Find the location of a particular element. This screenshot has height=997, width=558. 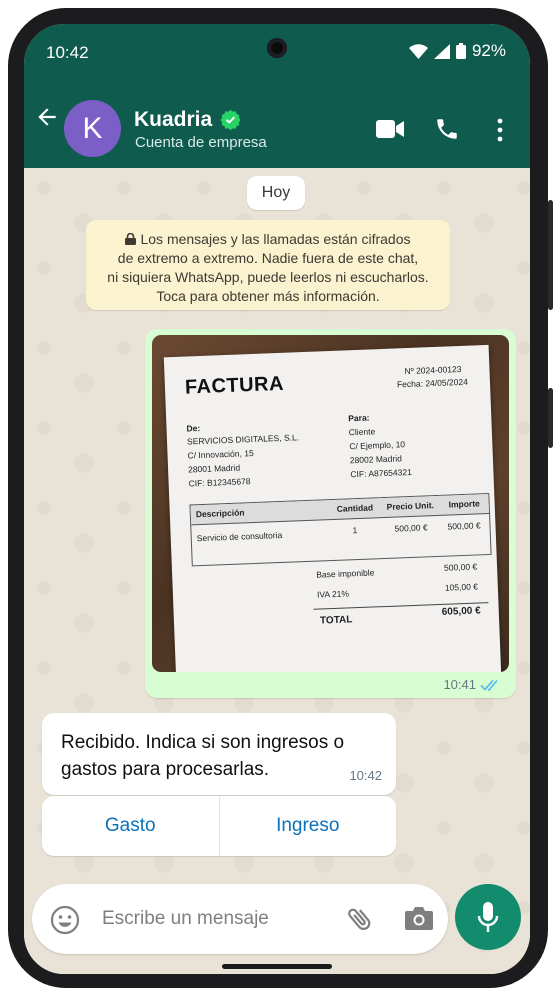

notice-line: Toca para obtener más información. is located at coordinates (268, 296).